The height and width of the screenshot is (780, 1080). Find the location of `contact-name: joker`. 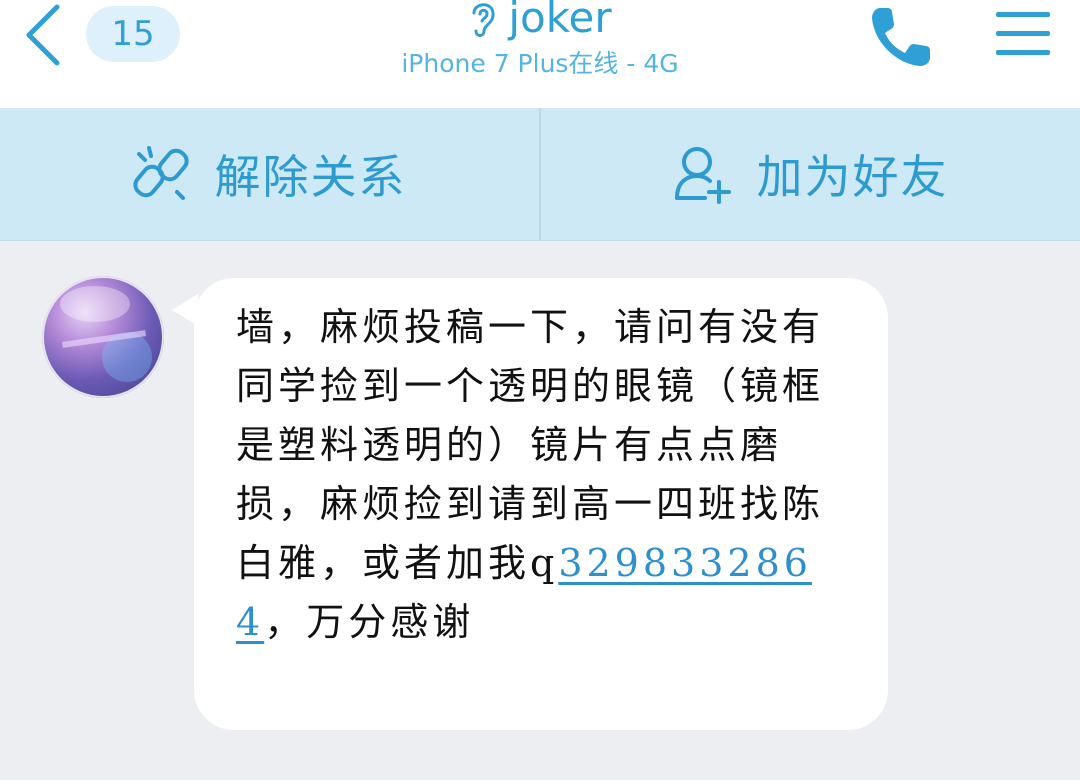

contact-name: joker is located at coordinates (560, 21).